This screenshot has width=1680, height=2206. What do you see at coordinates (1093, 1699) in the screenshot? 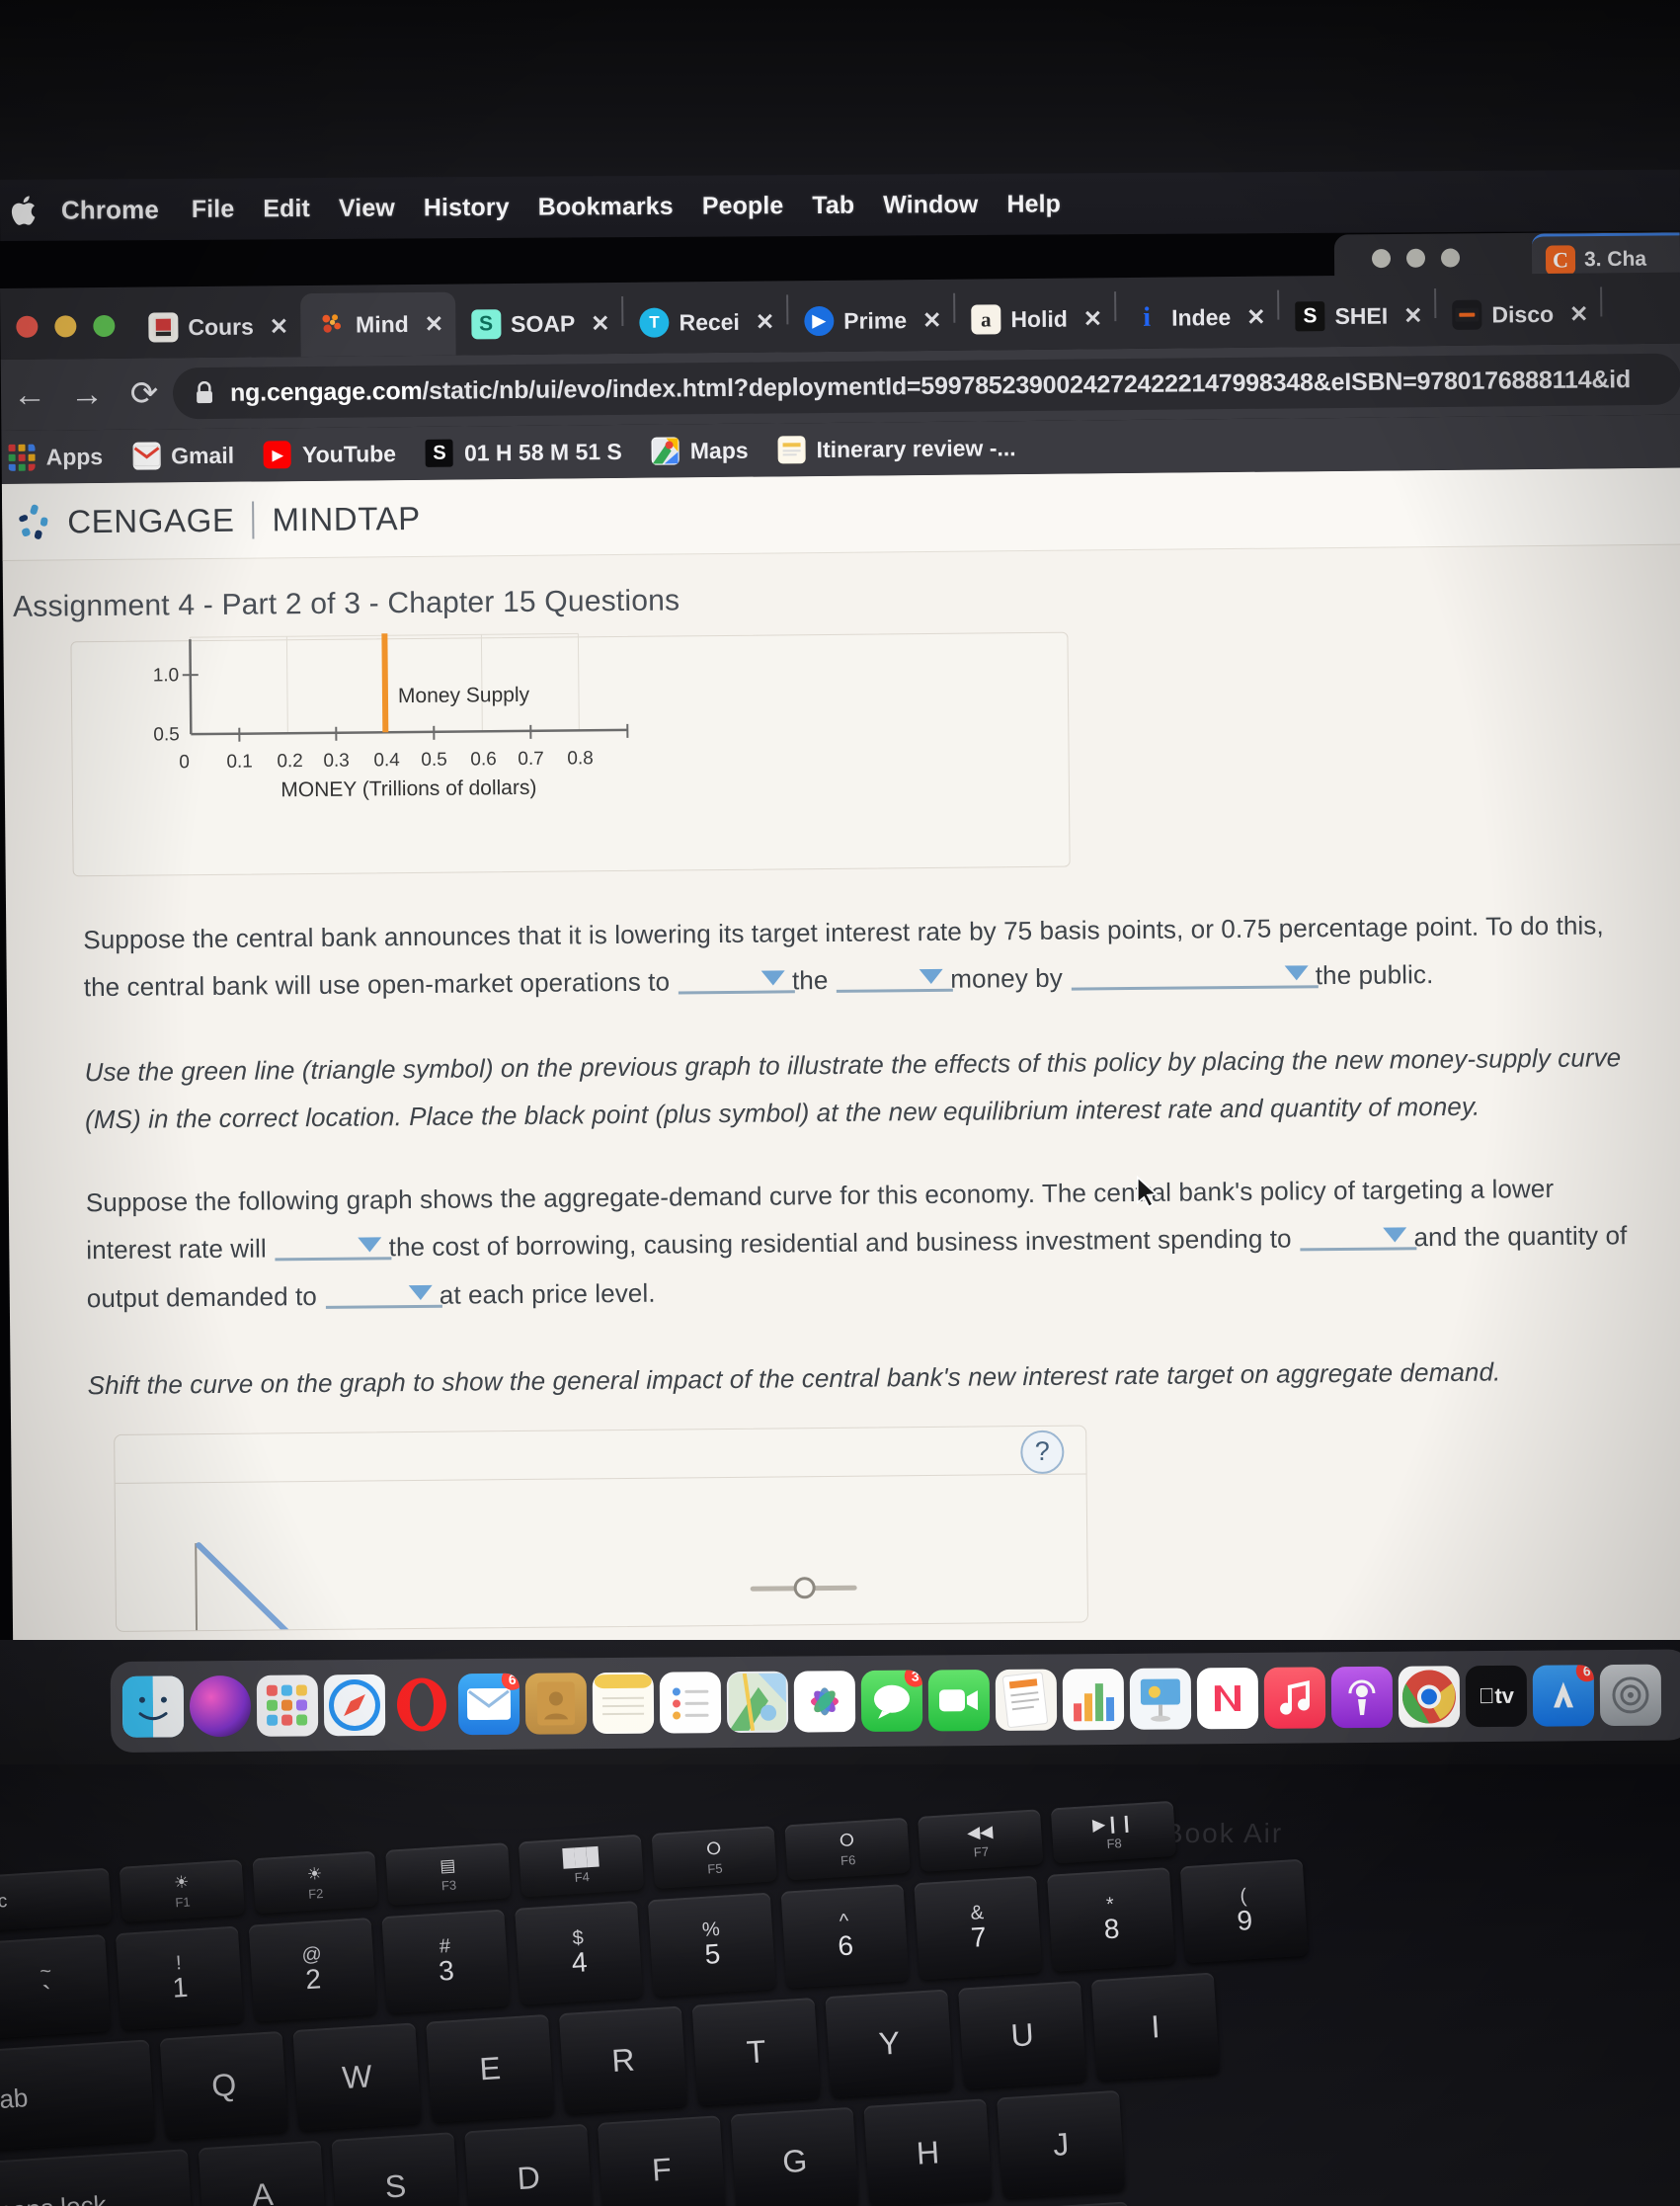
I see `dock-app-numbers` at bounding box center [1093, 1699].